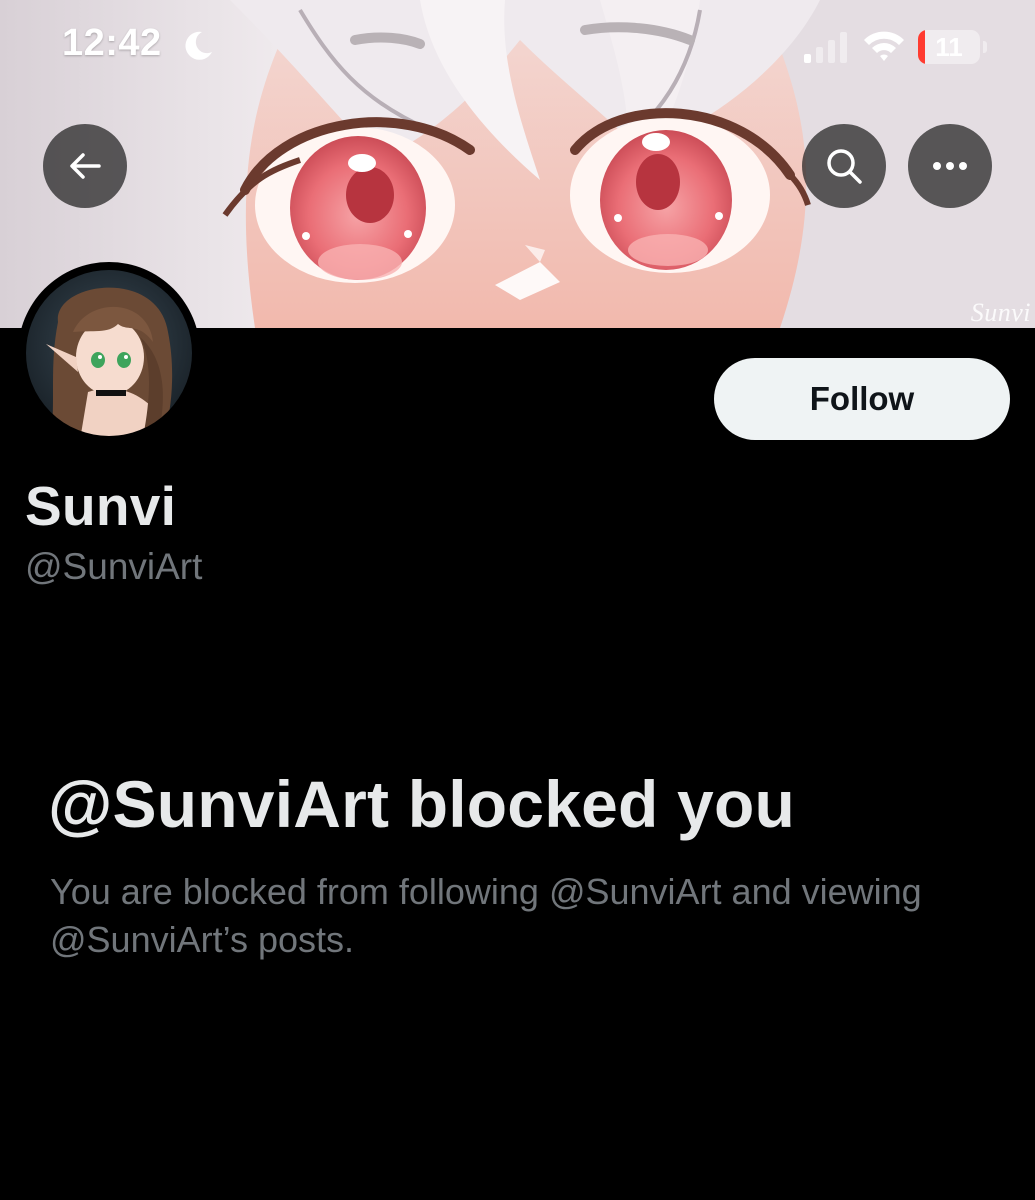  Describe the element at coordinates (862, 399) in the screenshot. I see `follow-button: Follow` at that location.